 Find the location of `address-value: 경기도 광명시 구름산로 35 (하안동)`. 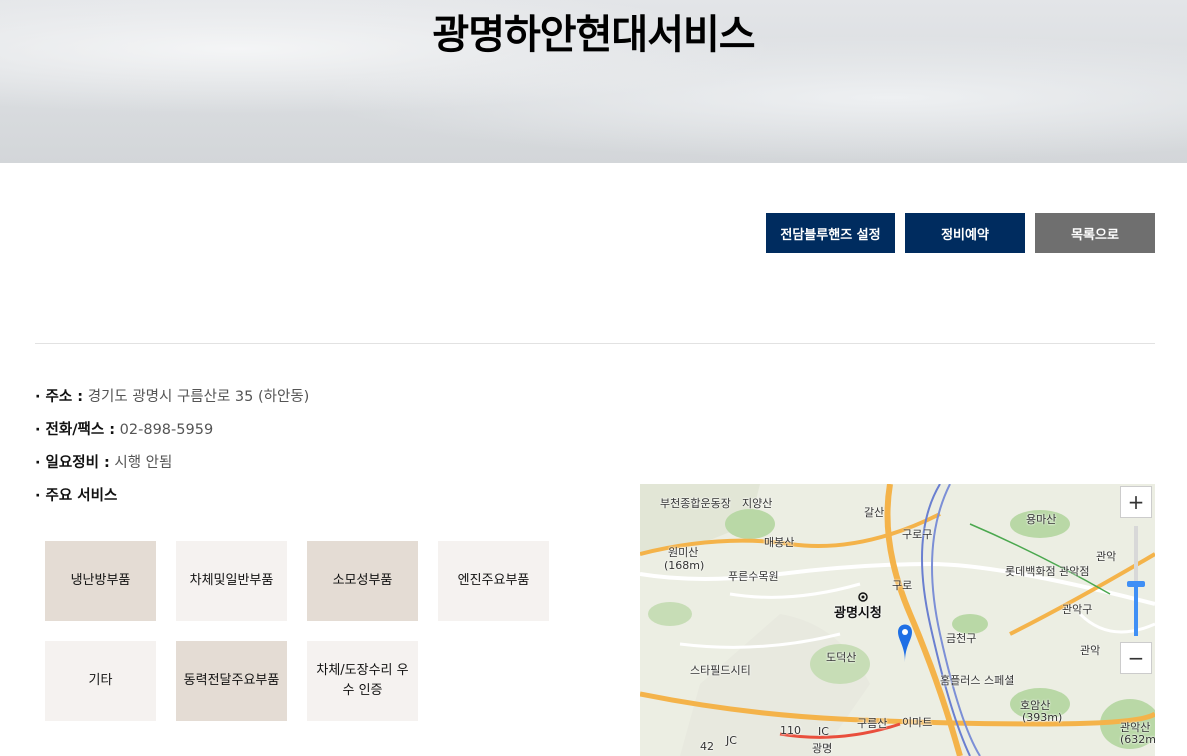

address-value: 경기도 광명시 구름산로 35 (하안동) is located at coordinates (196, 397).